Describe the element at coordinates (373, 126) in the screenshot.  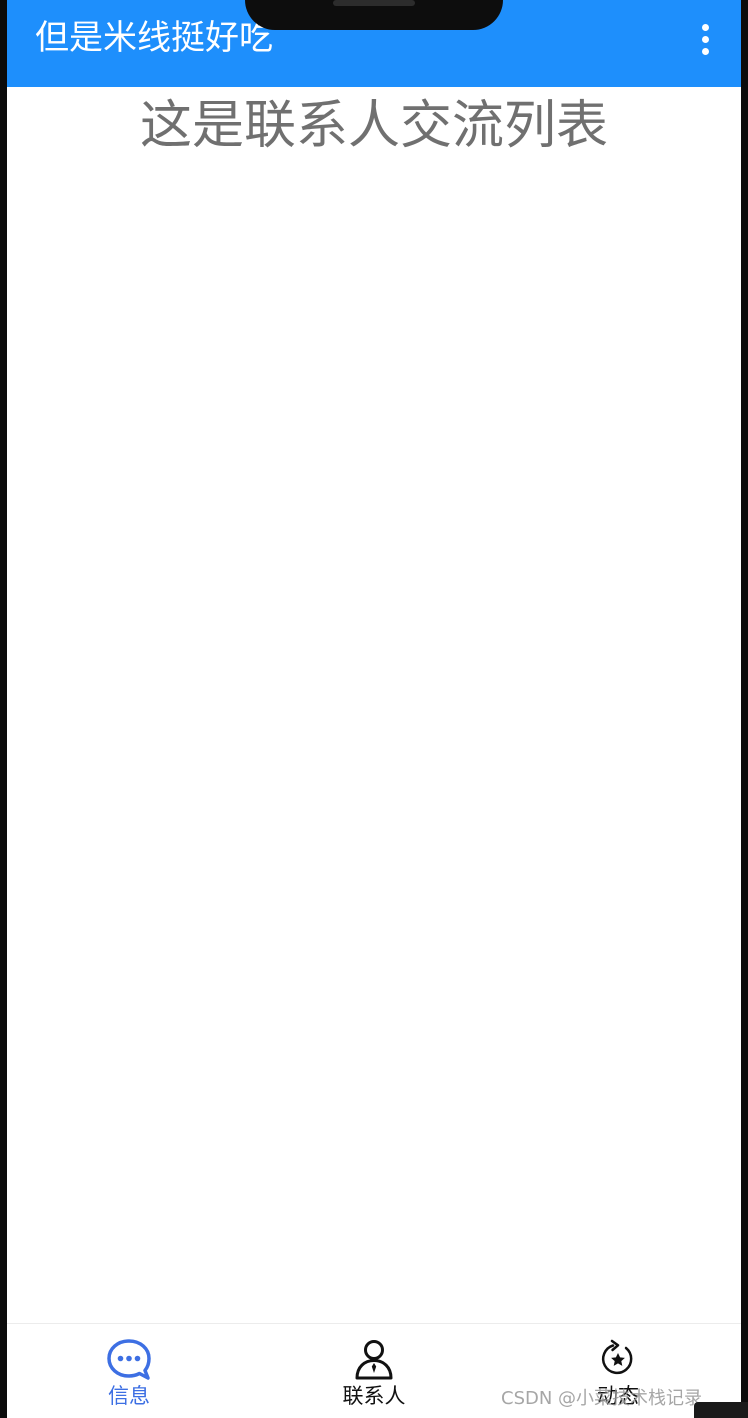
I see `page-content-text: 这是联系人交流列表` at that location.